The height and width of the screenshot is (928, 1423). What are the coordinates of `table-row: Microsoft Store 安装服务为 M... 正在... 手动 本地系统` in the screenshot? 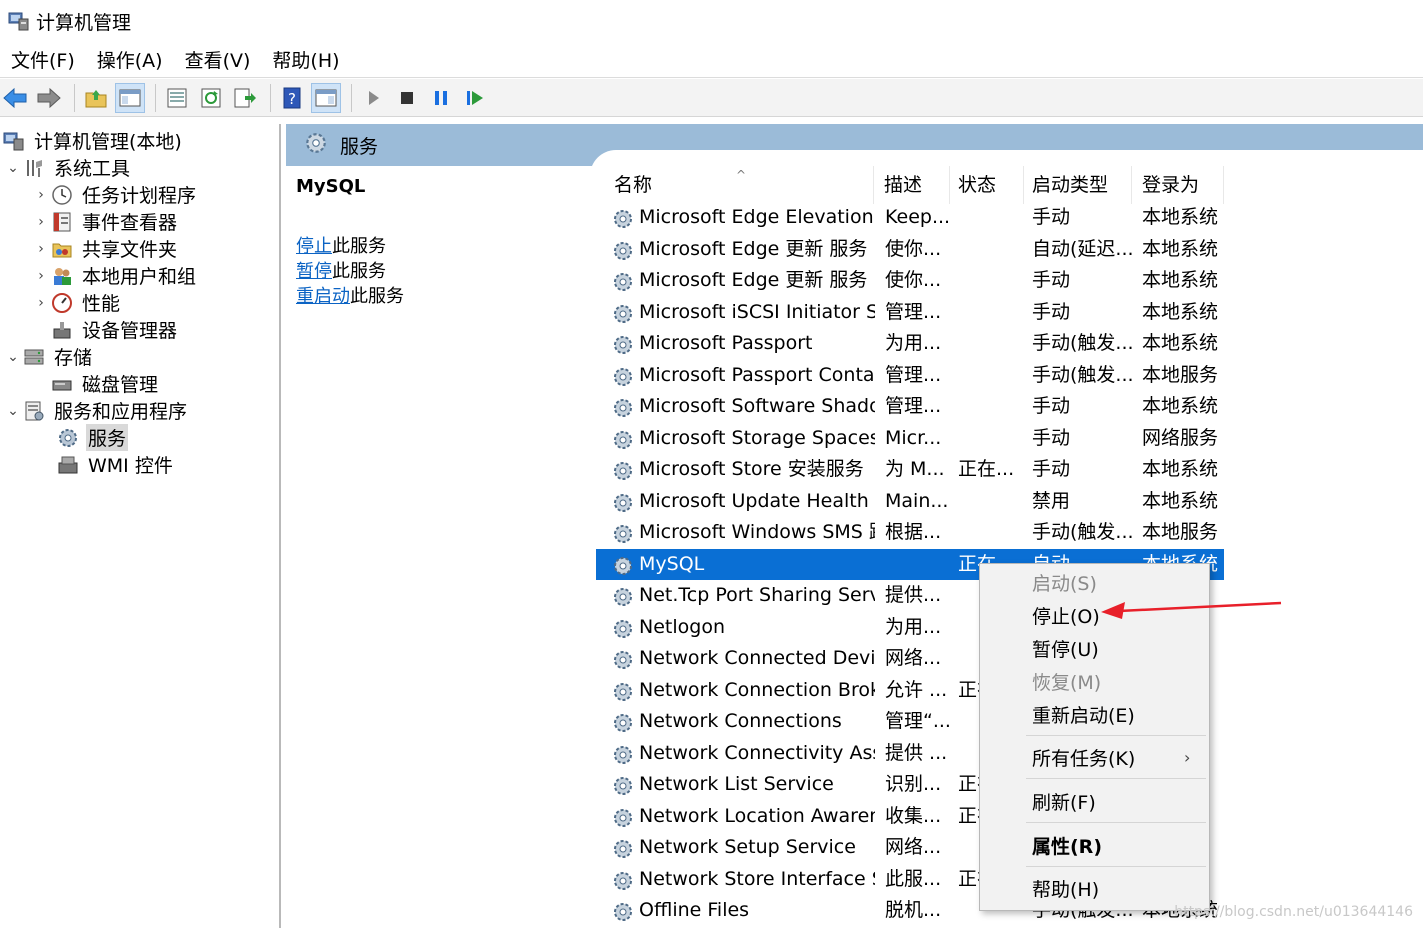 It's located at (910, 470).